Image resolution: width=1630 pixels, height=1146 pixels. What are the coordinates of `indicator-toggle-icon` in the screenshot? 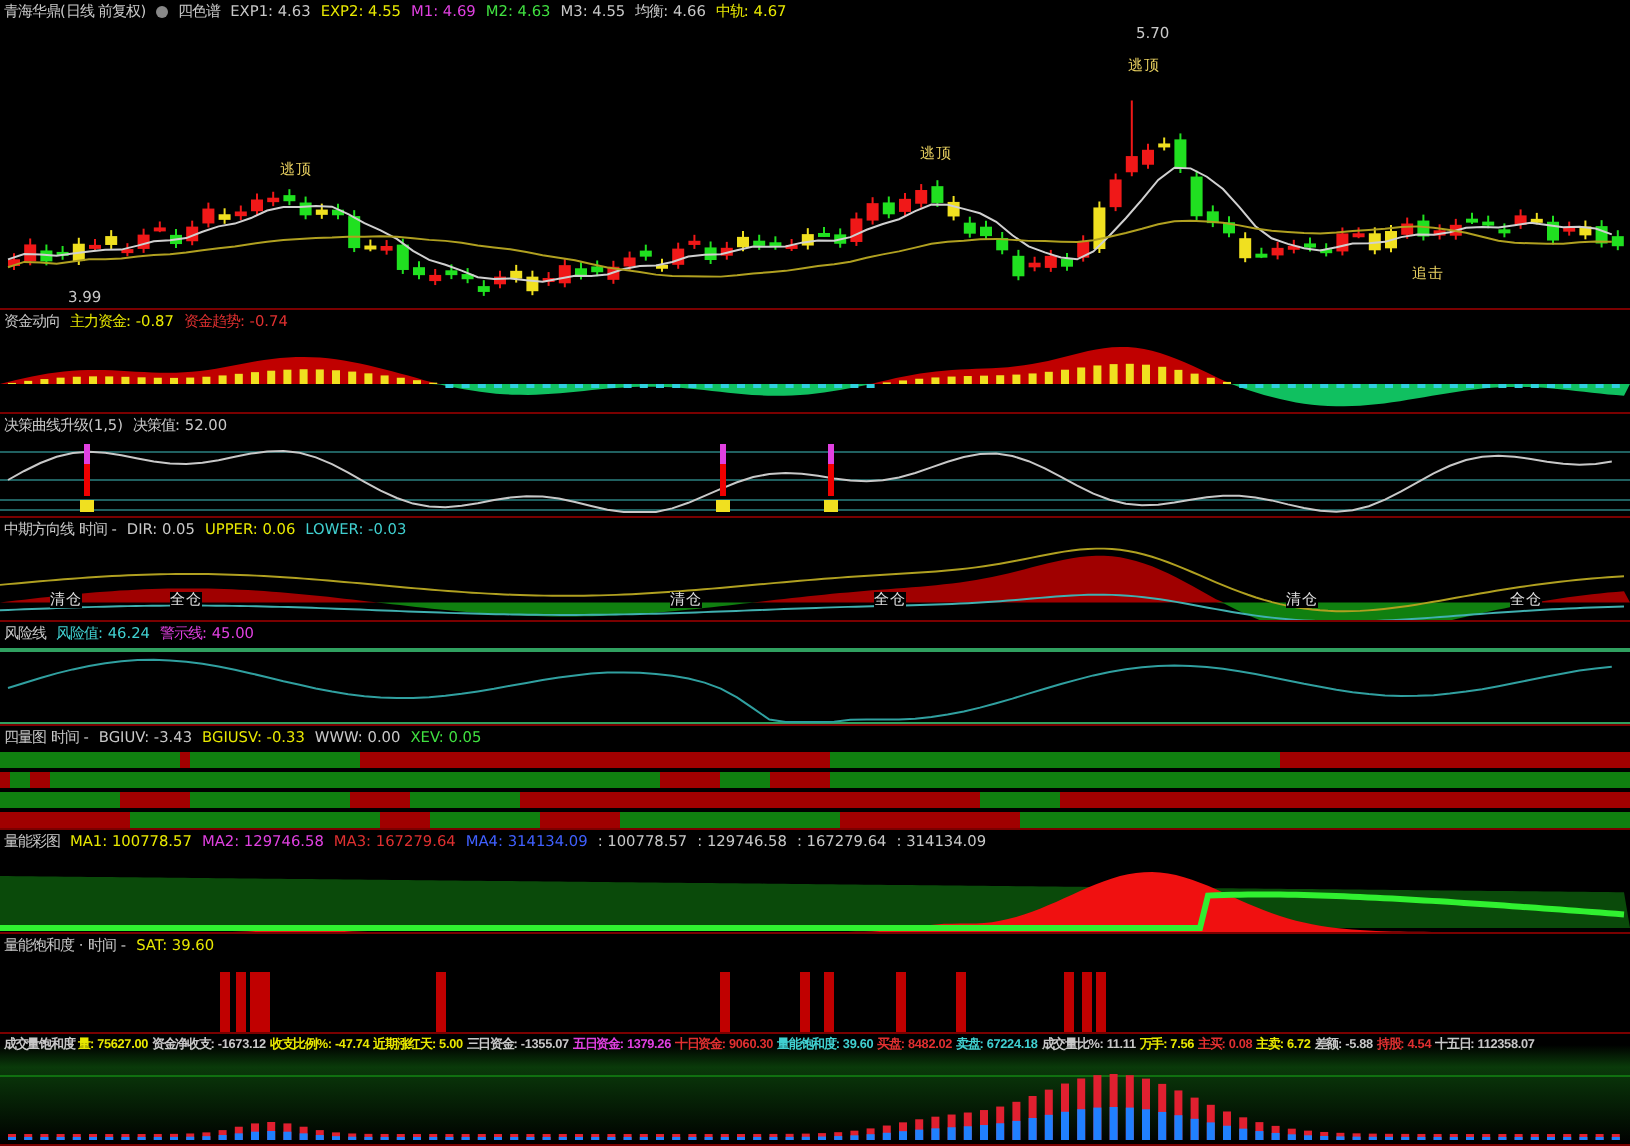 It's located at (162, 11).